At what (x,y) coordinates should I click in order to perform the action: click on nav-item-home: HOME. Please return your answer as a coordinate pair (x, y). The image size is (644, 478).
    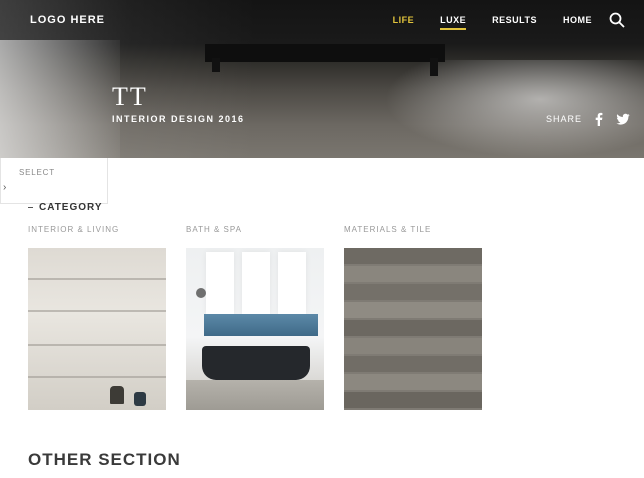
    Looking at the image, I should click on (577, 20).